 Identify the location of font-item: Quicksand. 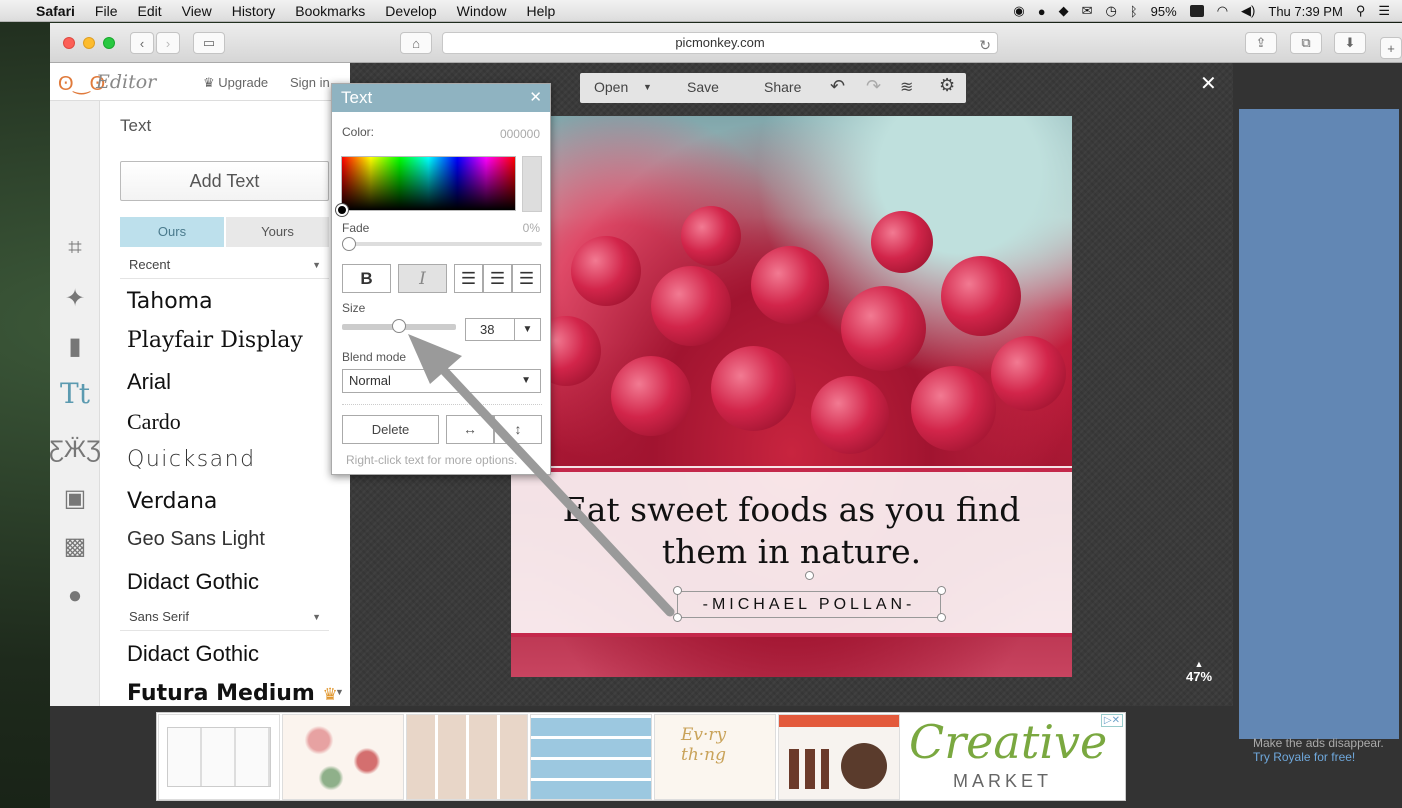
(191, 459).